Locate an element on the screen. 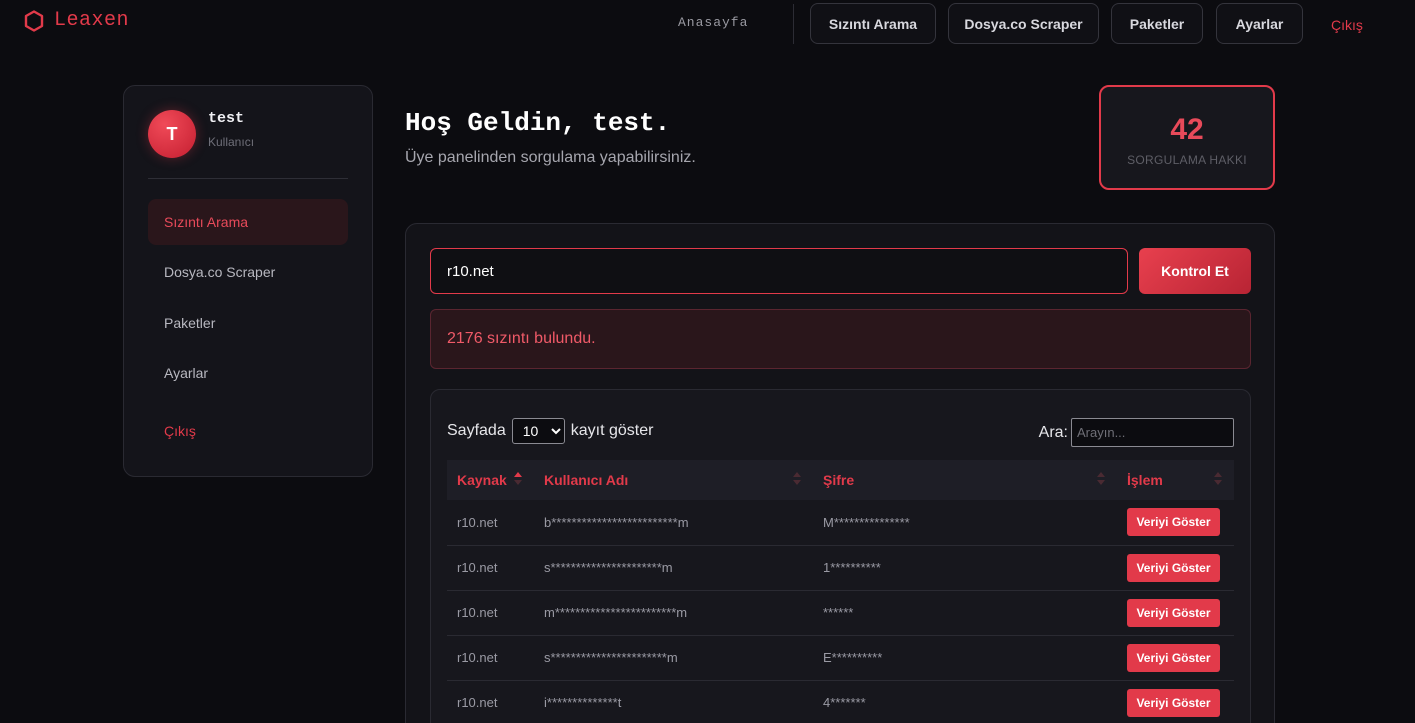 Image resolution: width=1415 pixels, height=723 pixels. table-filter: Ara: is located at coordinates (1136, 432).